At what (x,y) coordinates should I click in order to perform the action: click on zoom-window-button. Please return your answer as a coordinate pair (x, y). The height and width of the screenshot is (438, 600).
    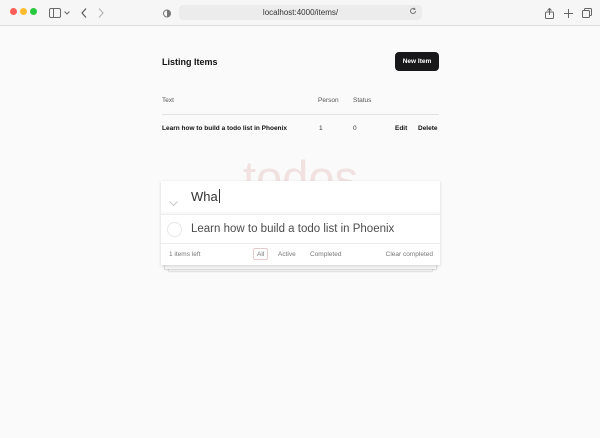
    Looking at the image, I should click on (33, 11).